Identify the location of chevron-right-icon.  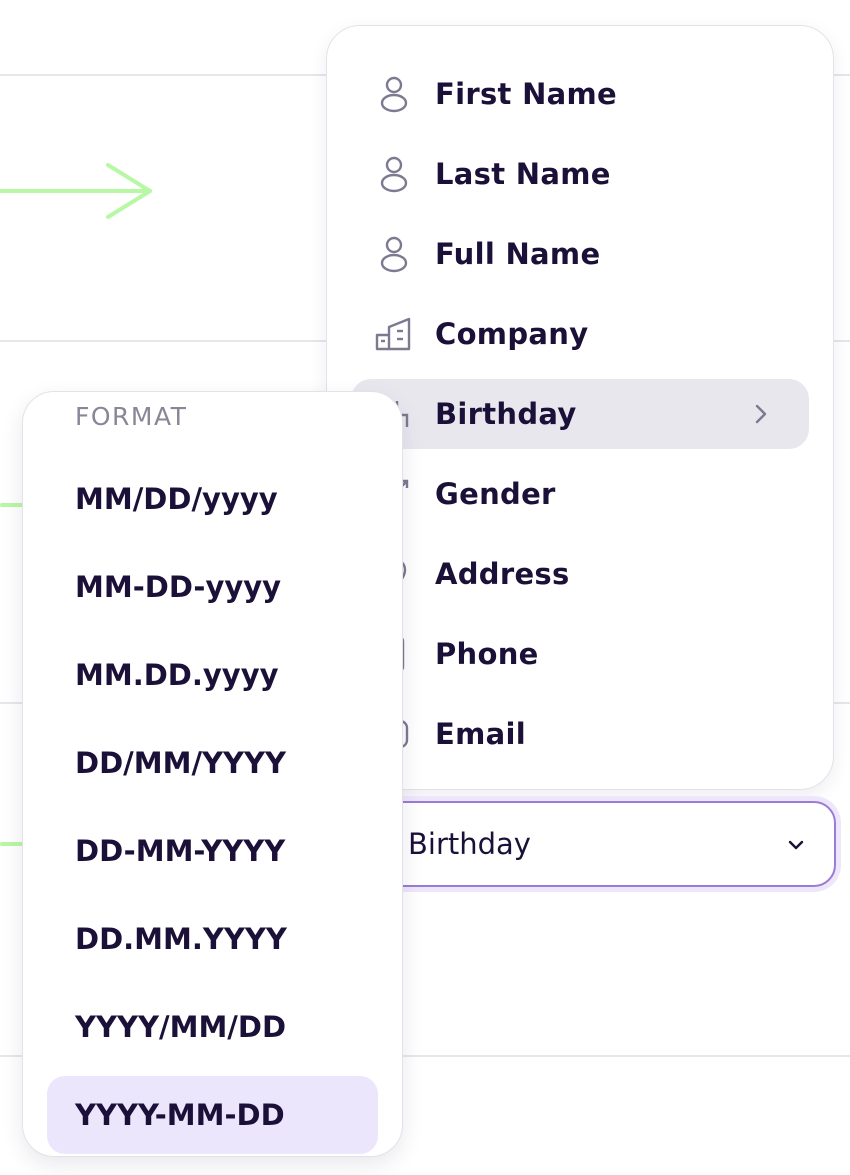
(761, 414).